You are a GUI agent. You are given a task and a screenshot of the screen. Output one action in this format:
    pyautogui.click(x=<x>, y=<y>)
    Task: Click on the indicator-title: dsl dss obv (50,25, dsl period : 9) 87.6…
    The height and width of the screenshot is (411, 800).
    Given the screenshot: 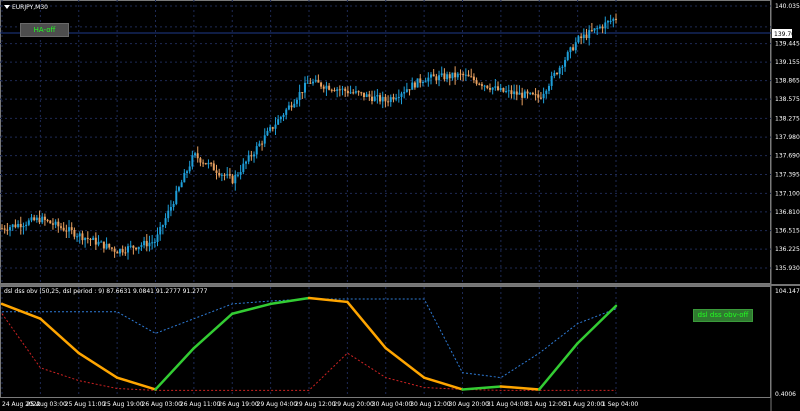 What is the action you would take?
    pyautogui.click(x=106, y=291)
    